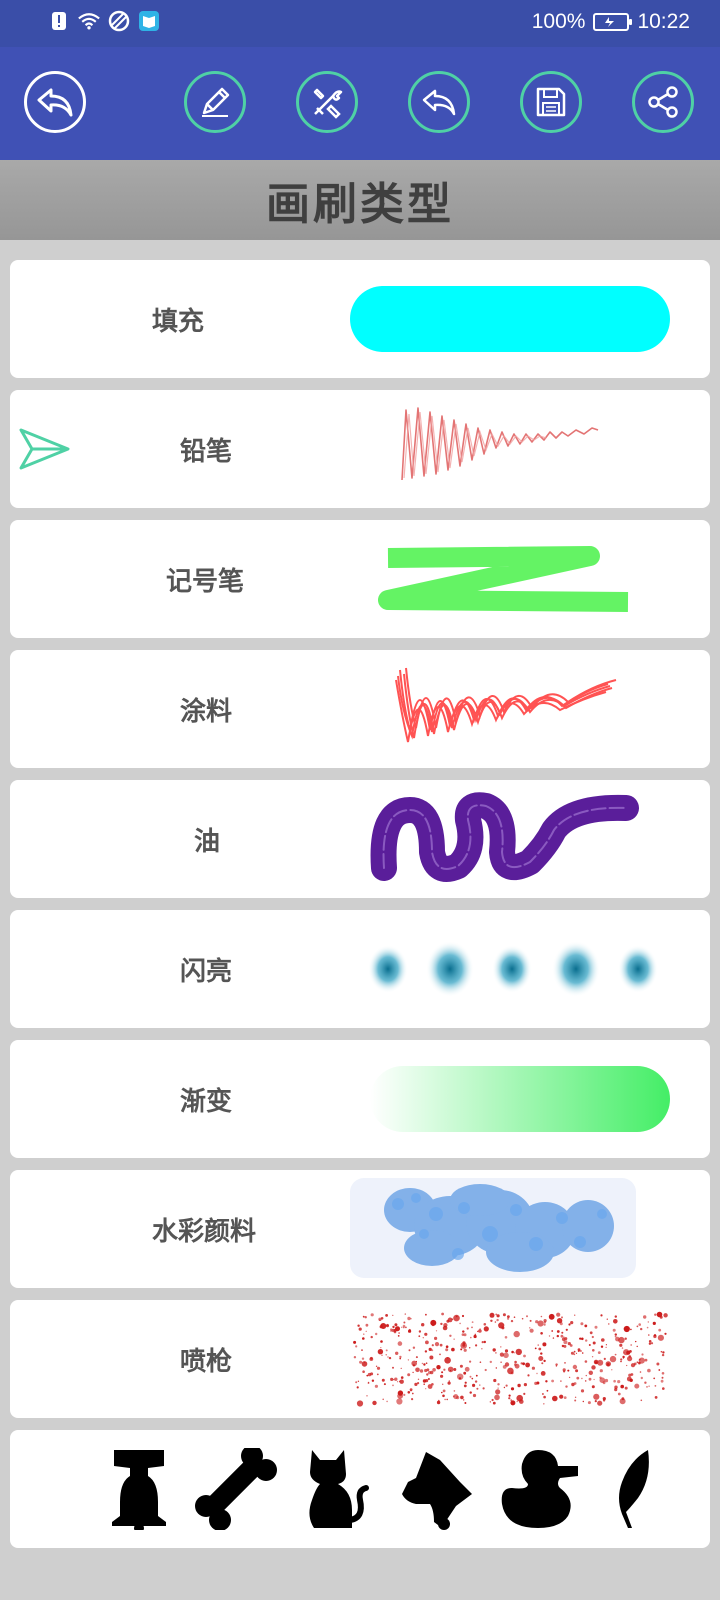 This screenshot has height=1600, width=720. Describe the element at coordinates (360, 969) in the screenshot. I see `brush-item-glow: 闪亮` at that location.